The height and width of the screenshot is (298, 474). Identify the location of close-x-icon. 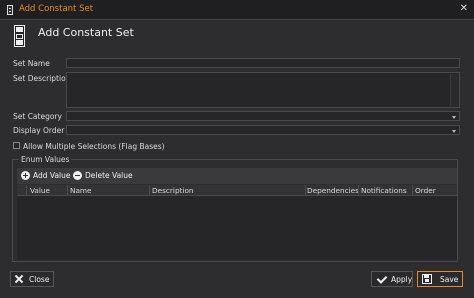
(19, 279).